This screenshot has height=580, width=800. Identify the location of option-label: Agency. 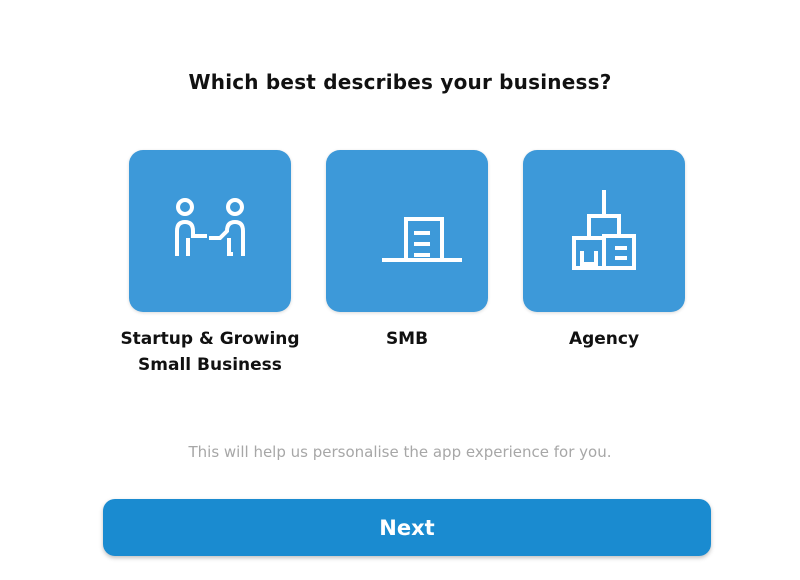
(604, 339).